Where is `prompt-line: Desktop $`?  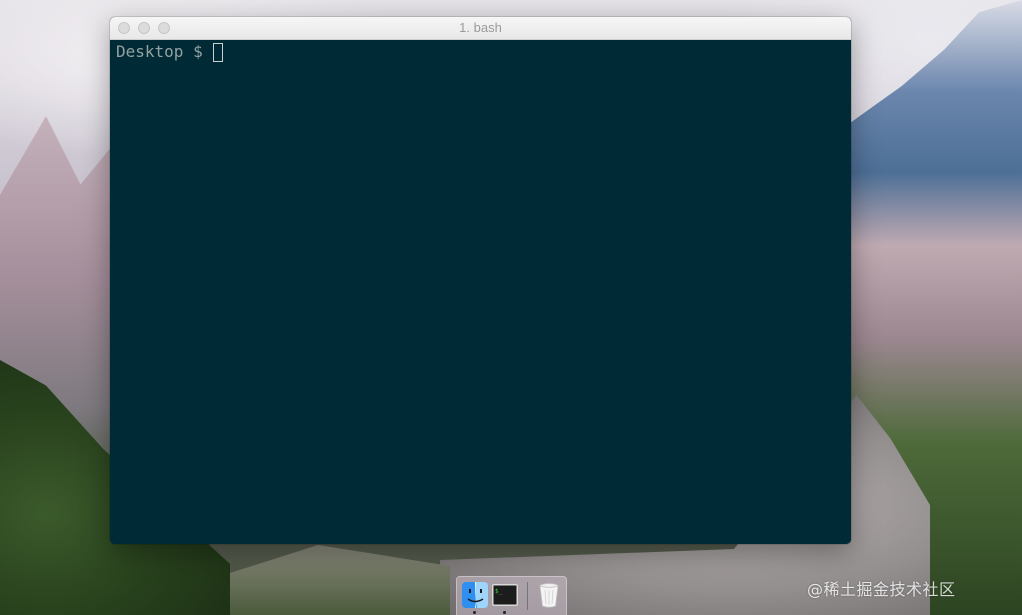
prompt-line: Desktop $ is located at coordinates (480, 52).